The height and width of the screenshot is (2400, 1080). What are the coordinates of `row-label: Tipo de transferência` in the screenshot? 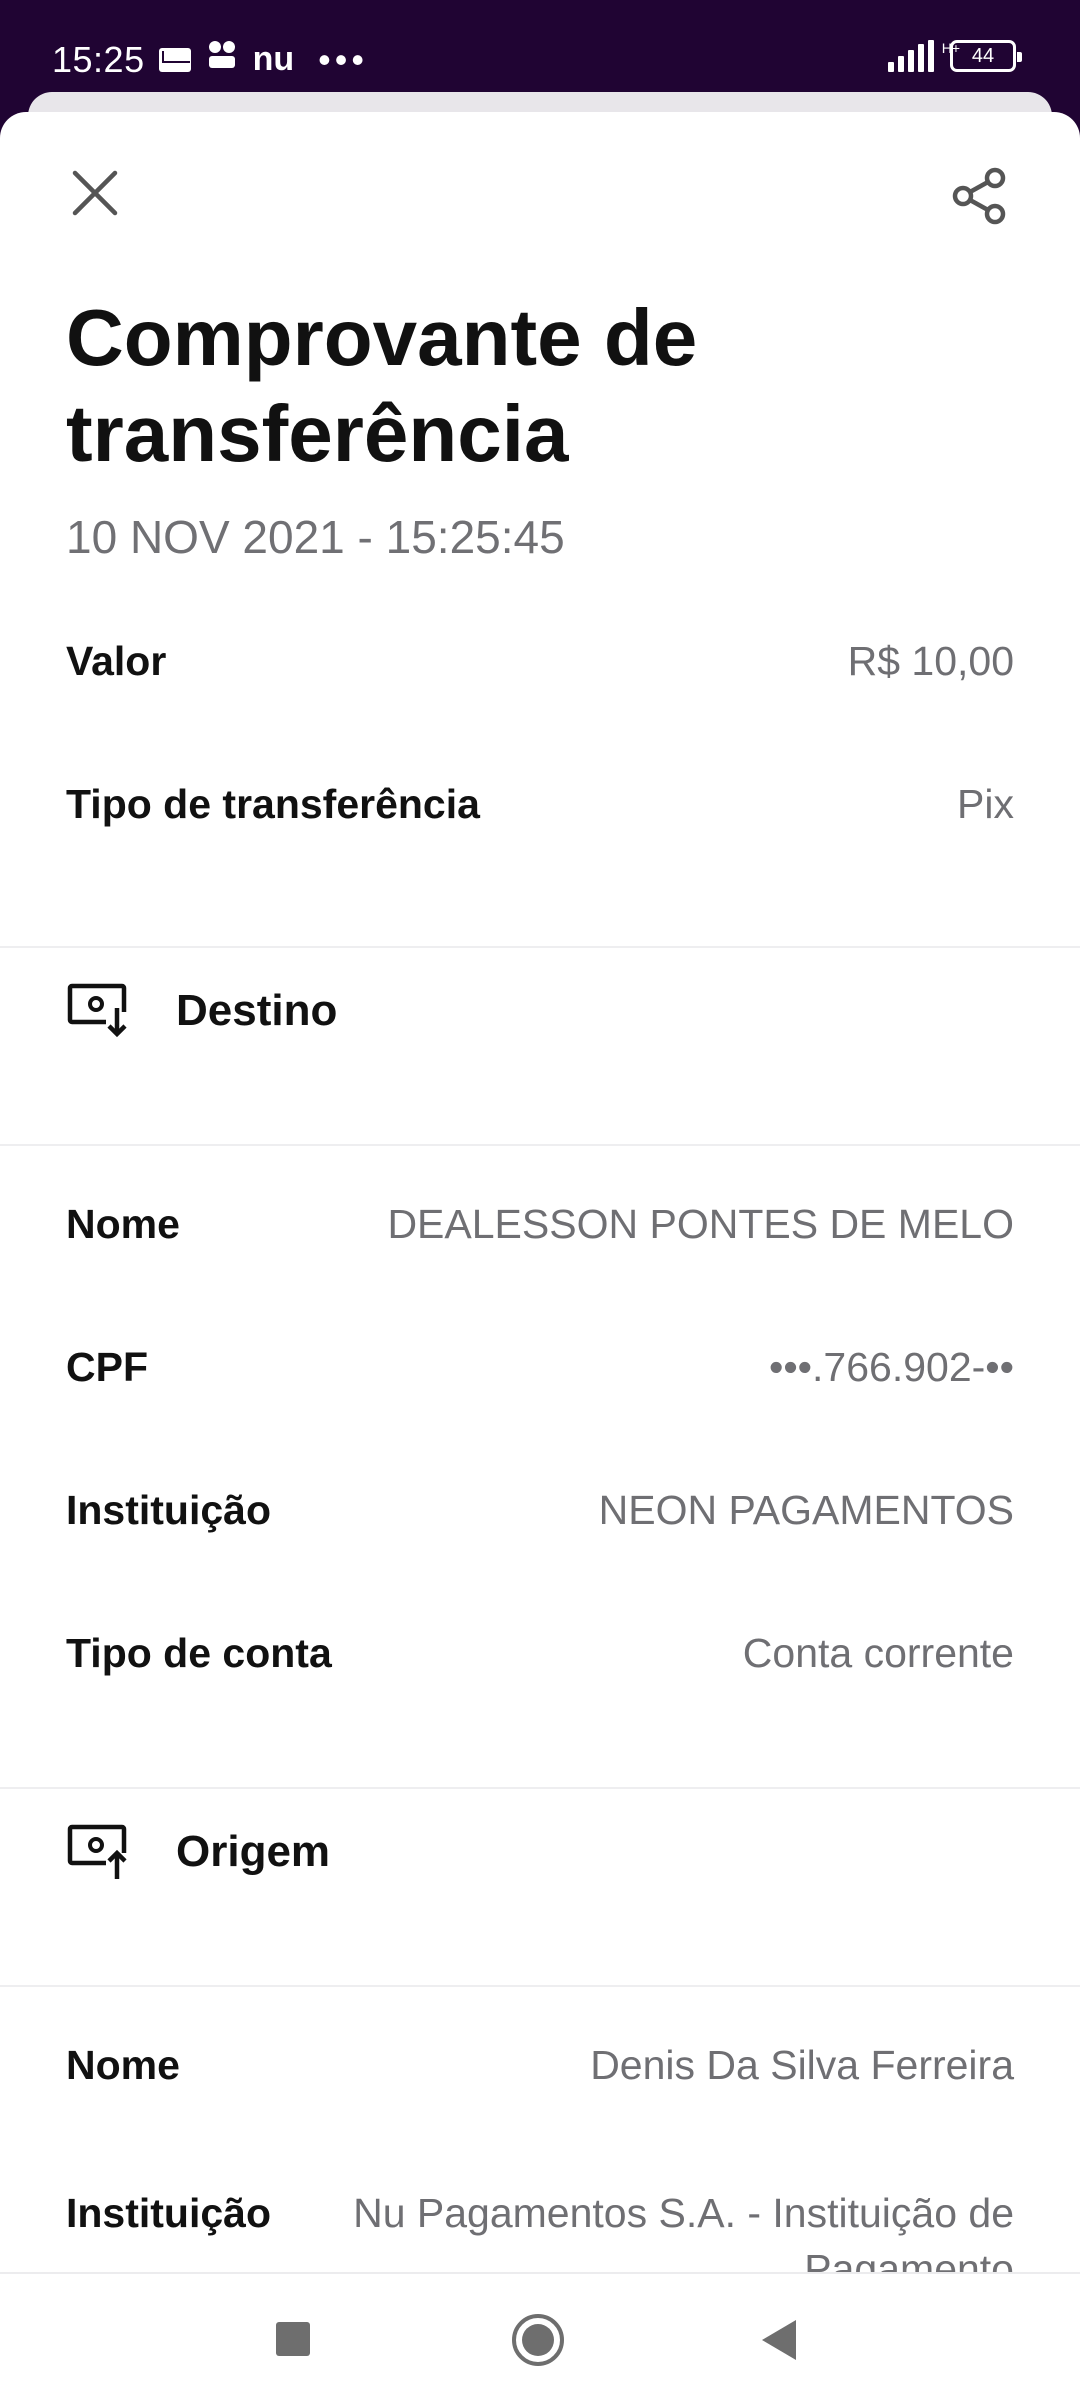 It's located at (273, 804).